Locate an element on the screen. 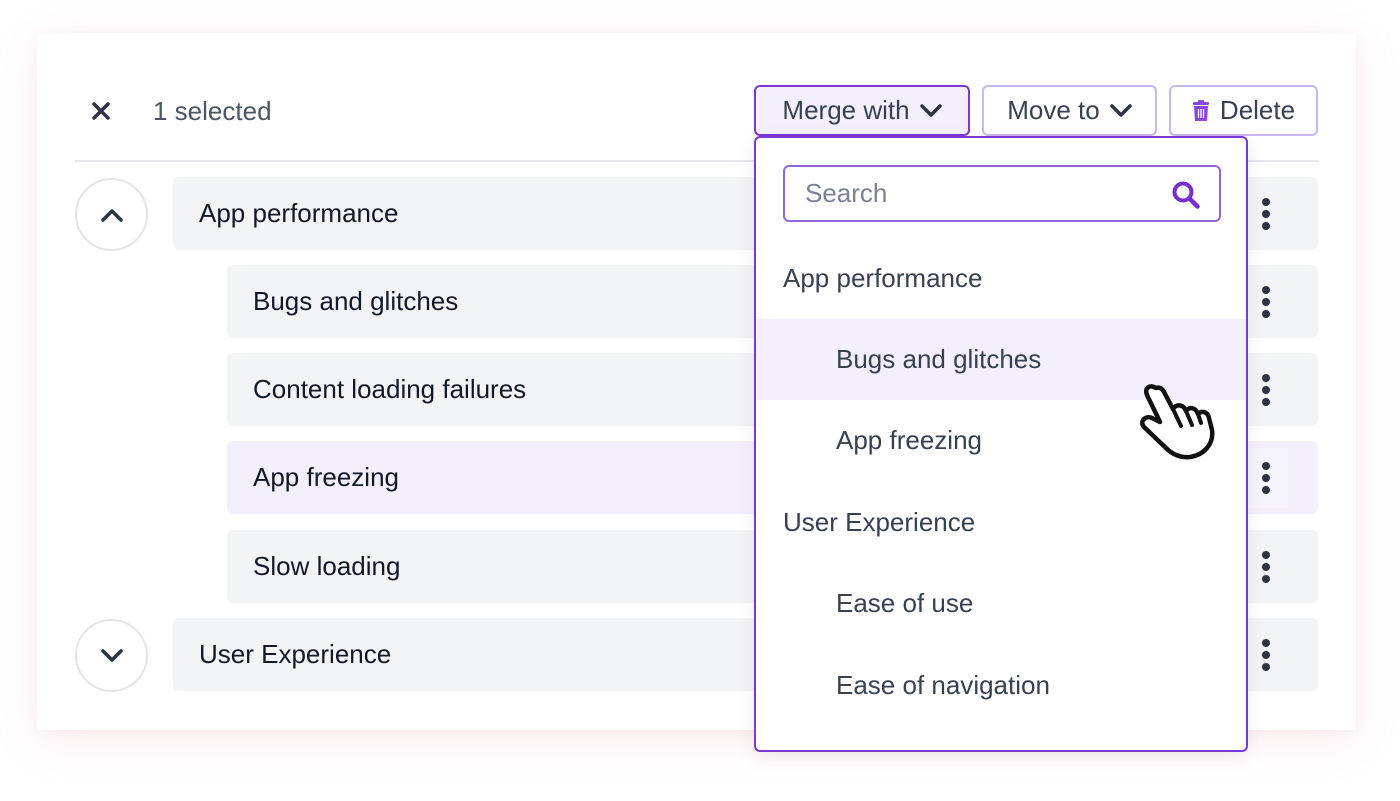  dropdown-item-label: User Experience is located at coordinates (879, 522).